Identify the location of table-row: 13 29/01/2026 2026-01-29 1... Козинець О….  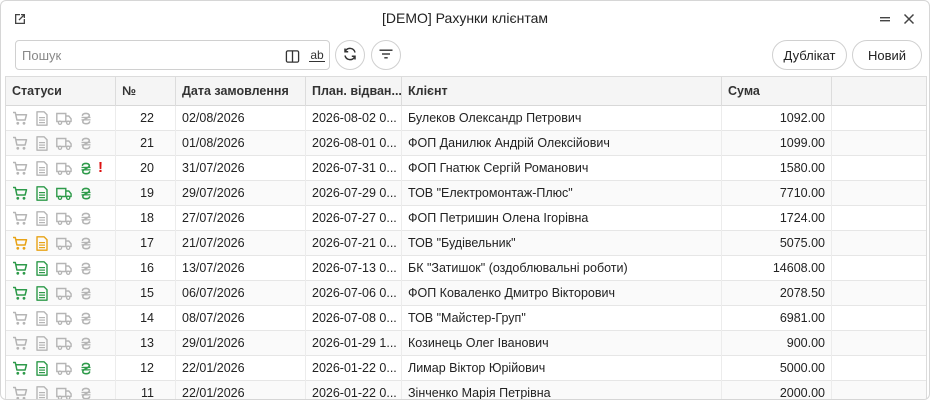
(466, 343).